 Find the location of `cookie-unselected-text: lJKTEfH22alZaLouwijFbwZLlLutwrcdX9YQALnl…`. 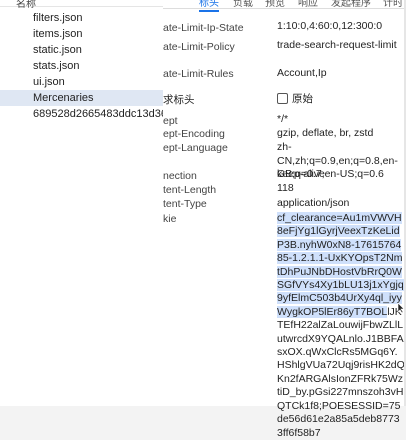

cookie-unselected-text: lJKTEfH22alZaLouwijFbwZLlLutwrcdX9YQALnl… is located at coordinates (341, 372).